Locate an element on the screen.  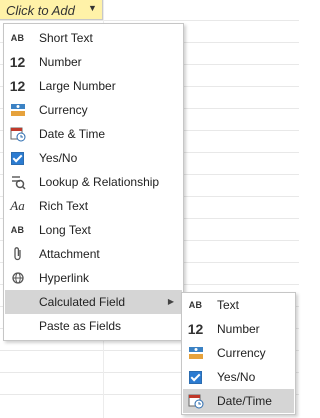
paperclip-icon is located at coordinates (17, 254).